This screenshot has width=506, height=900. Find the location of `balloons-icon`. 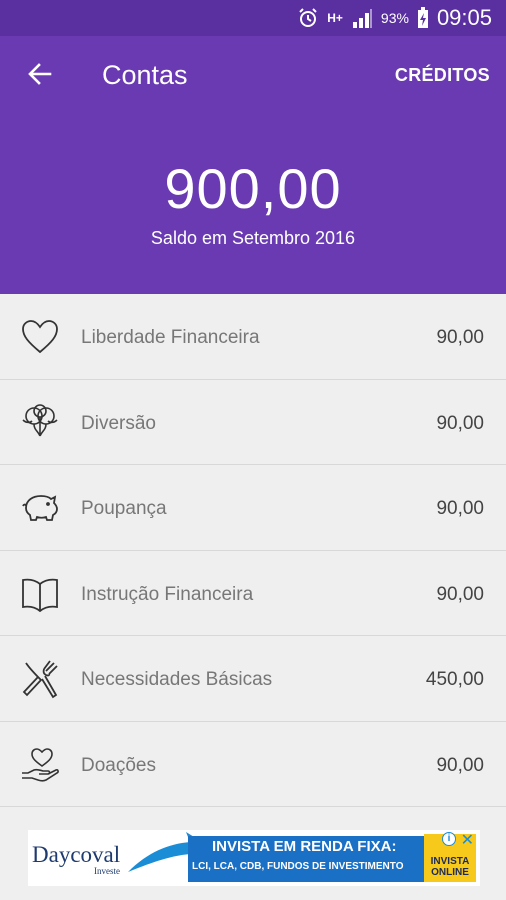

balloons-icon is located at coordinates (40, 423).